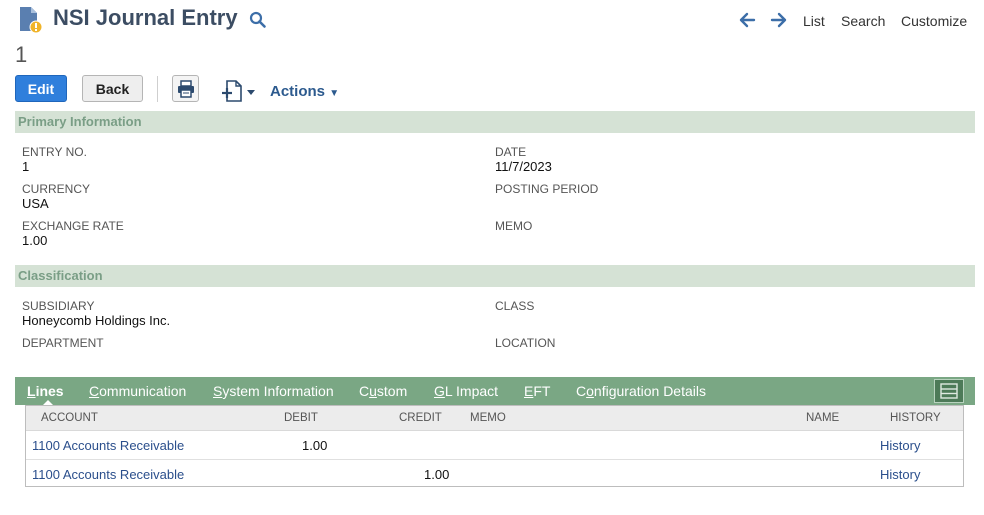 This screenshot has width=984, height=515. What do you see at coordinates (511, 152) in the screenshot?
I see `date-label: DATE` at bounding box center [511, 152].